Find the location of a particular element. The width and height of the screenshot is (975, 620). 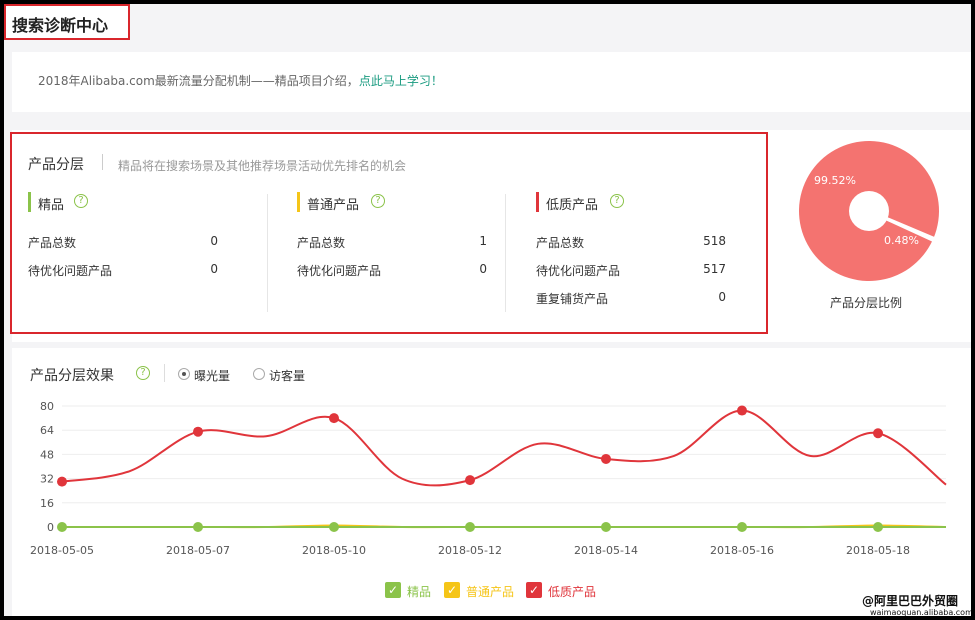

y-tick-label: 48 is located at coordinates (47, 454).